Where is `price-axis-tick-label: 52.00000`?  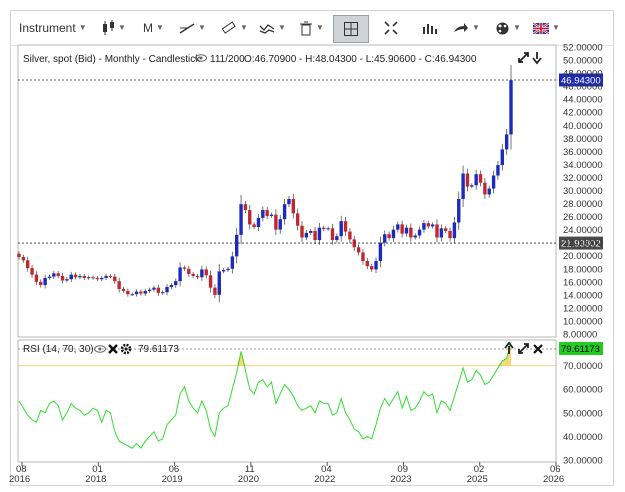
price-axis-tick-label: 52.00000 is located at coordinates (583, 48).